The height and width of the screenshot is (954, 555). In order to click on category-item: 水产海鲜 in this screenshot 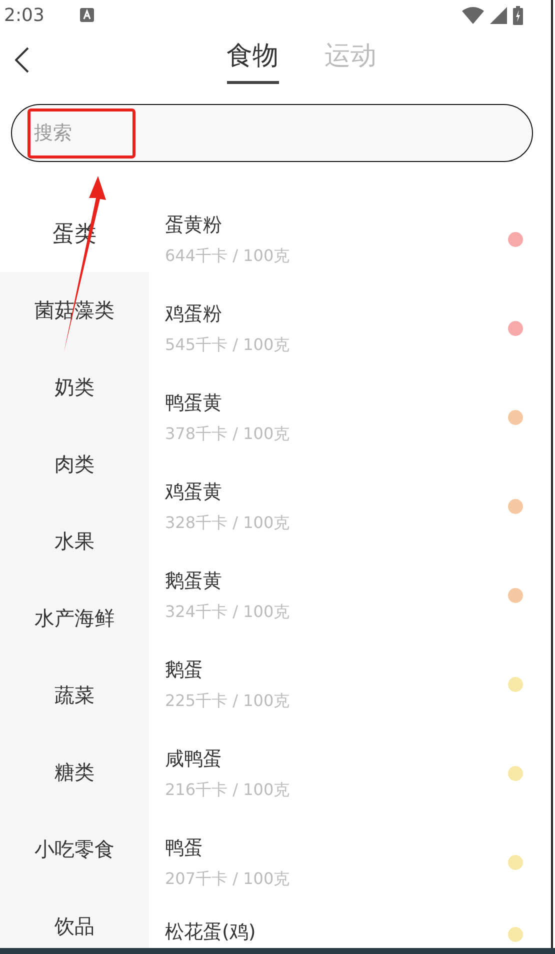, I will do `click(74, 618)`.